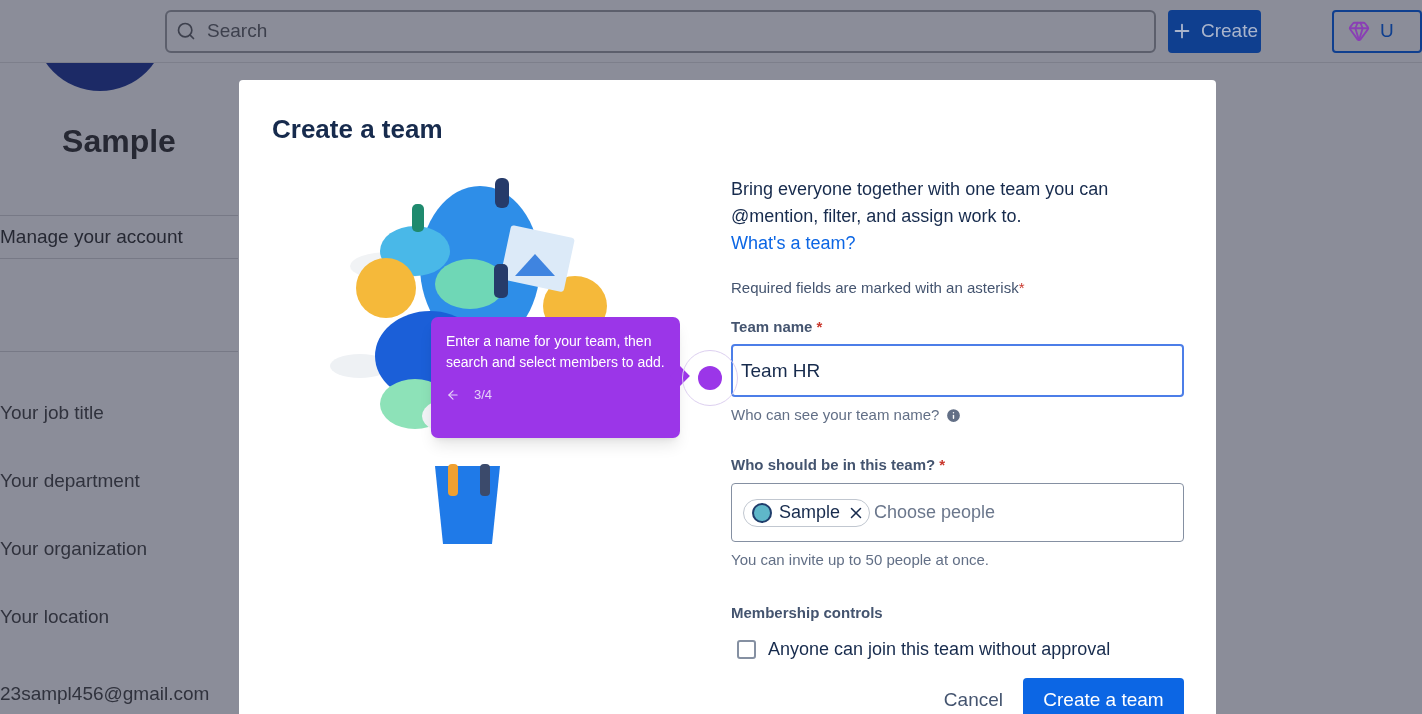 The image size is (1422, 714). What do you see at coordinates (839, 464) in the screenshot?
I see `members-label: Who should be in this team? *` at bounding box center [839, 464].